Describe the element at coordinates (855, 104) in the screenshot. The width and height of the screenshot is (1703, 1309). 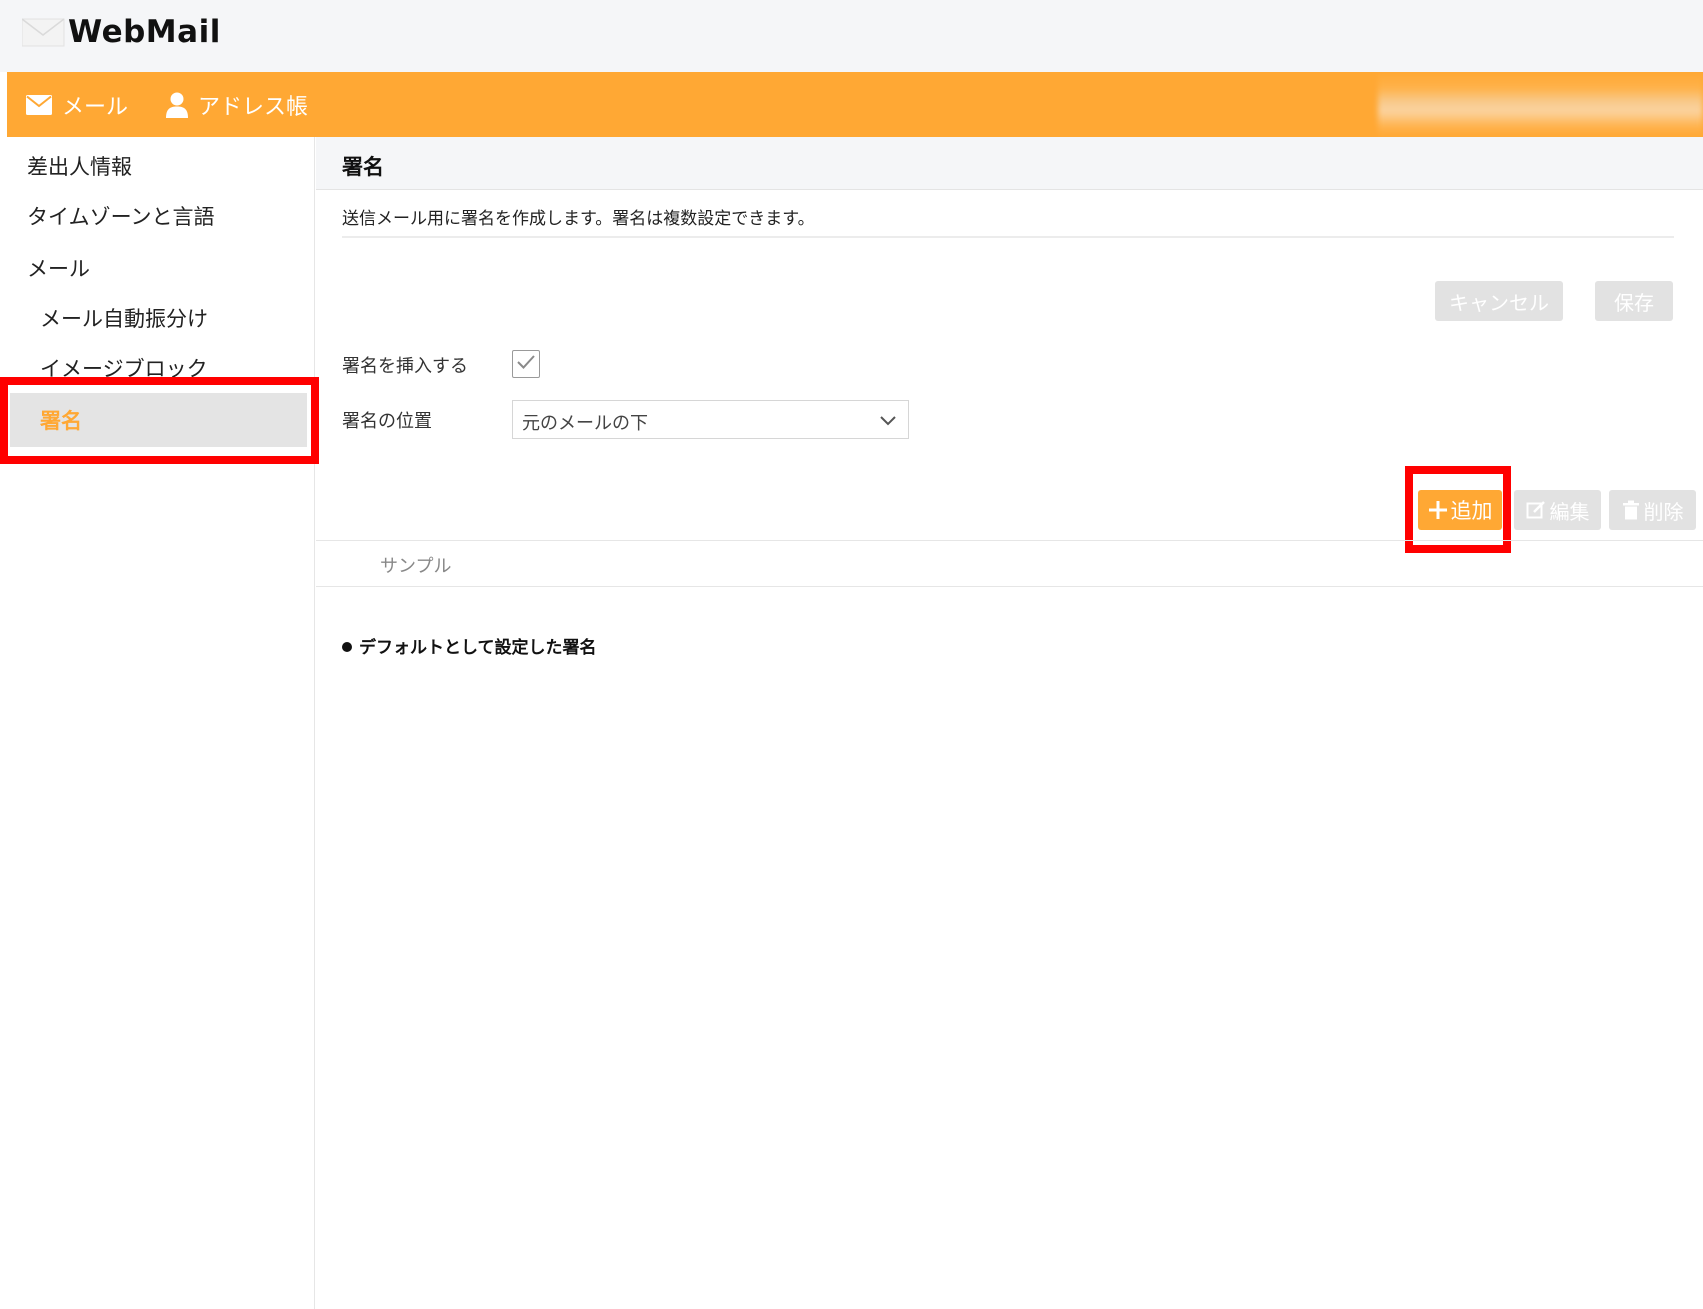
I see `main-nav: メール アドレス帳` at that location.